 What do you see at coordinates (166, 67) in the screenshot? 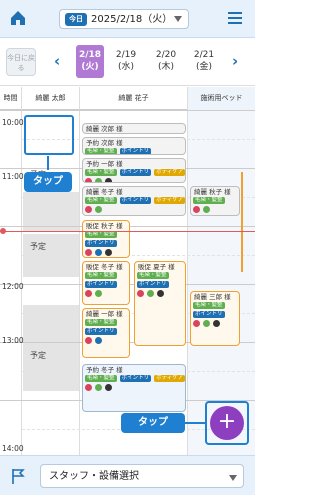
I see `date-tab-weekday: (木)` at bounding box center [166, 67].